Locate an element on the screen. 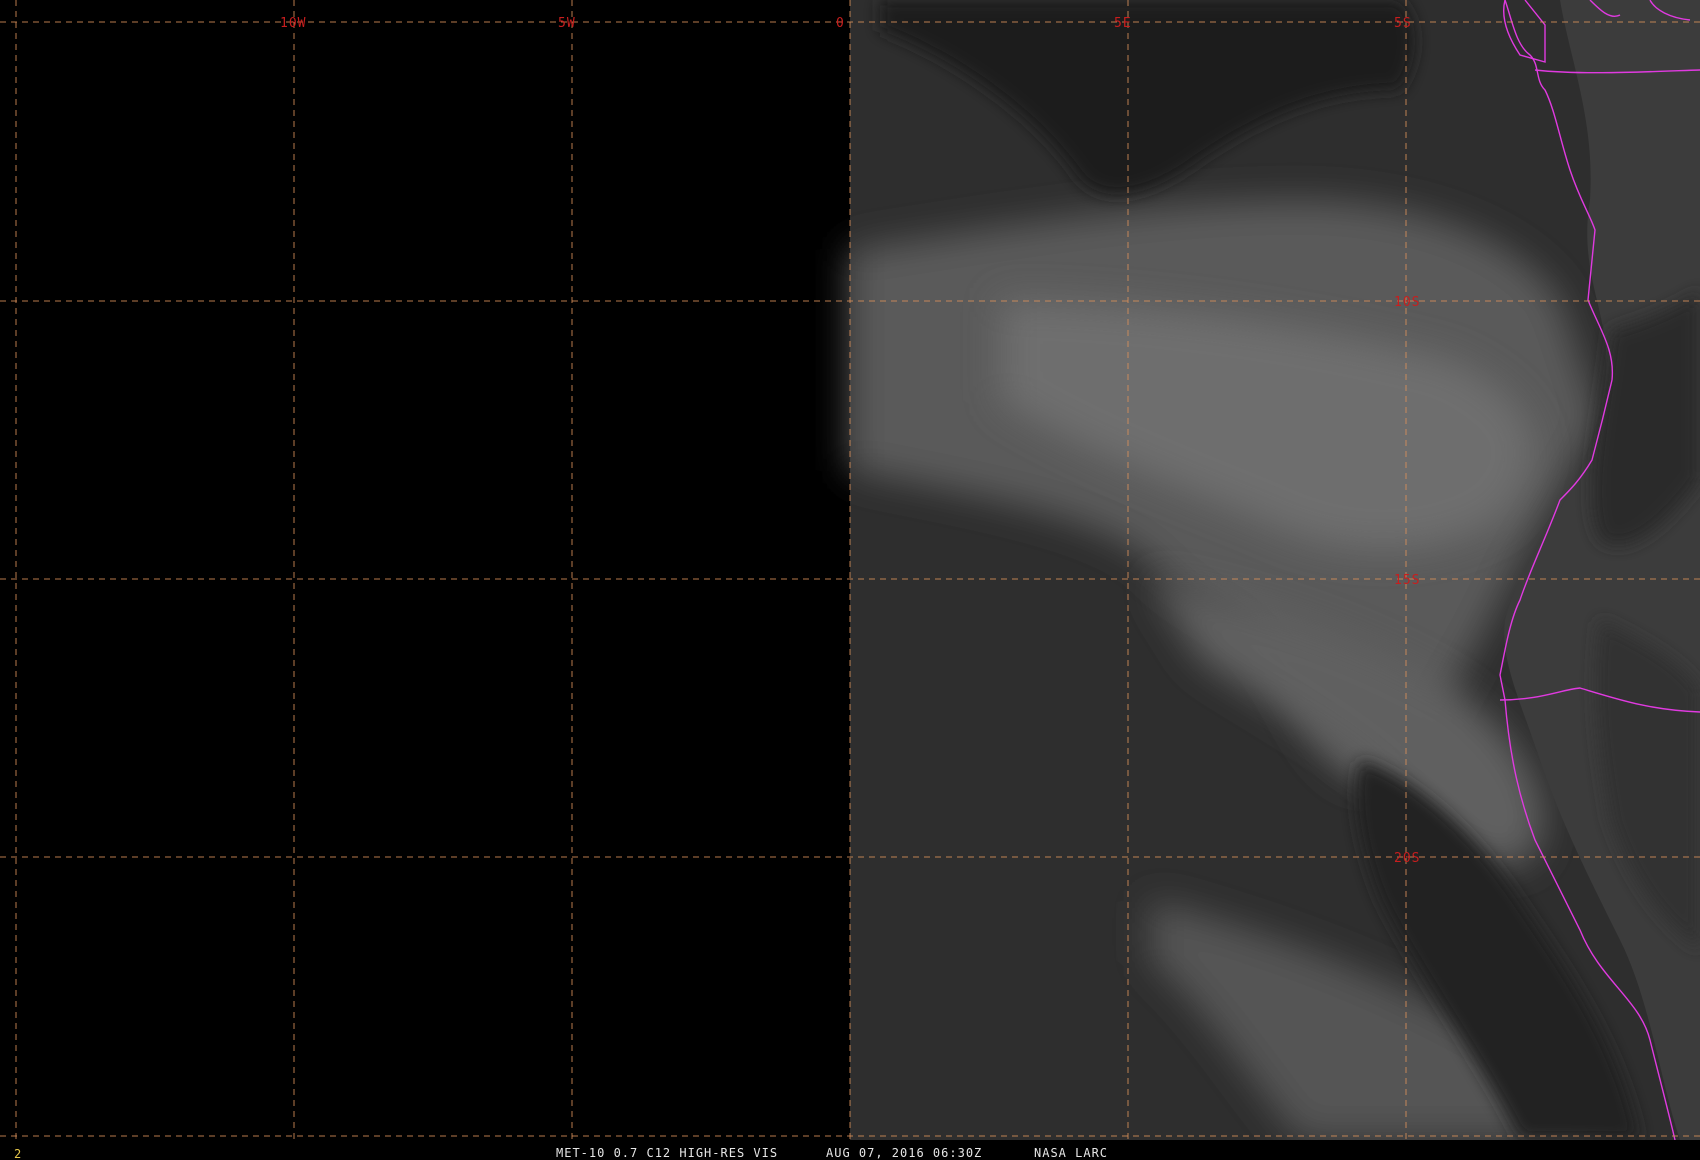 The height and width of the screenshot is (1160, 1700). longitude-label: 0 is located at coordinates (840, 23).